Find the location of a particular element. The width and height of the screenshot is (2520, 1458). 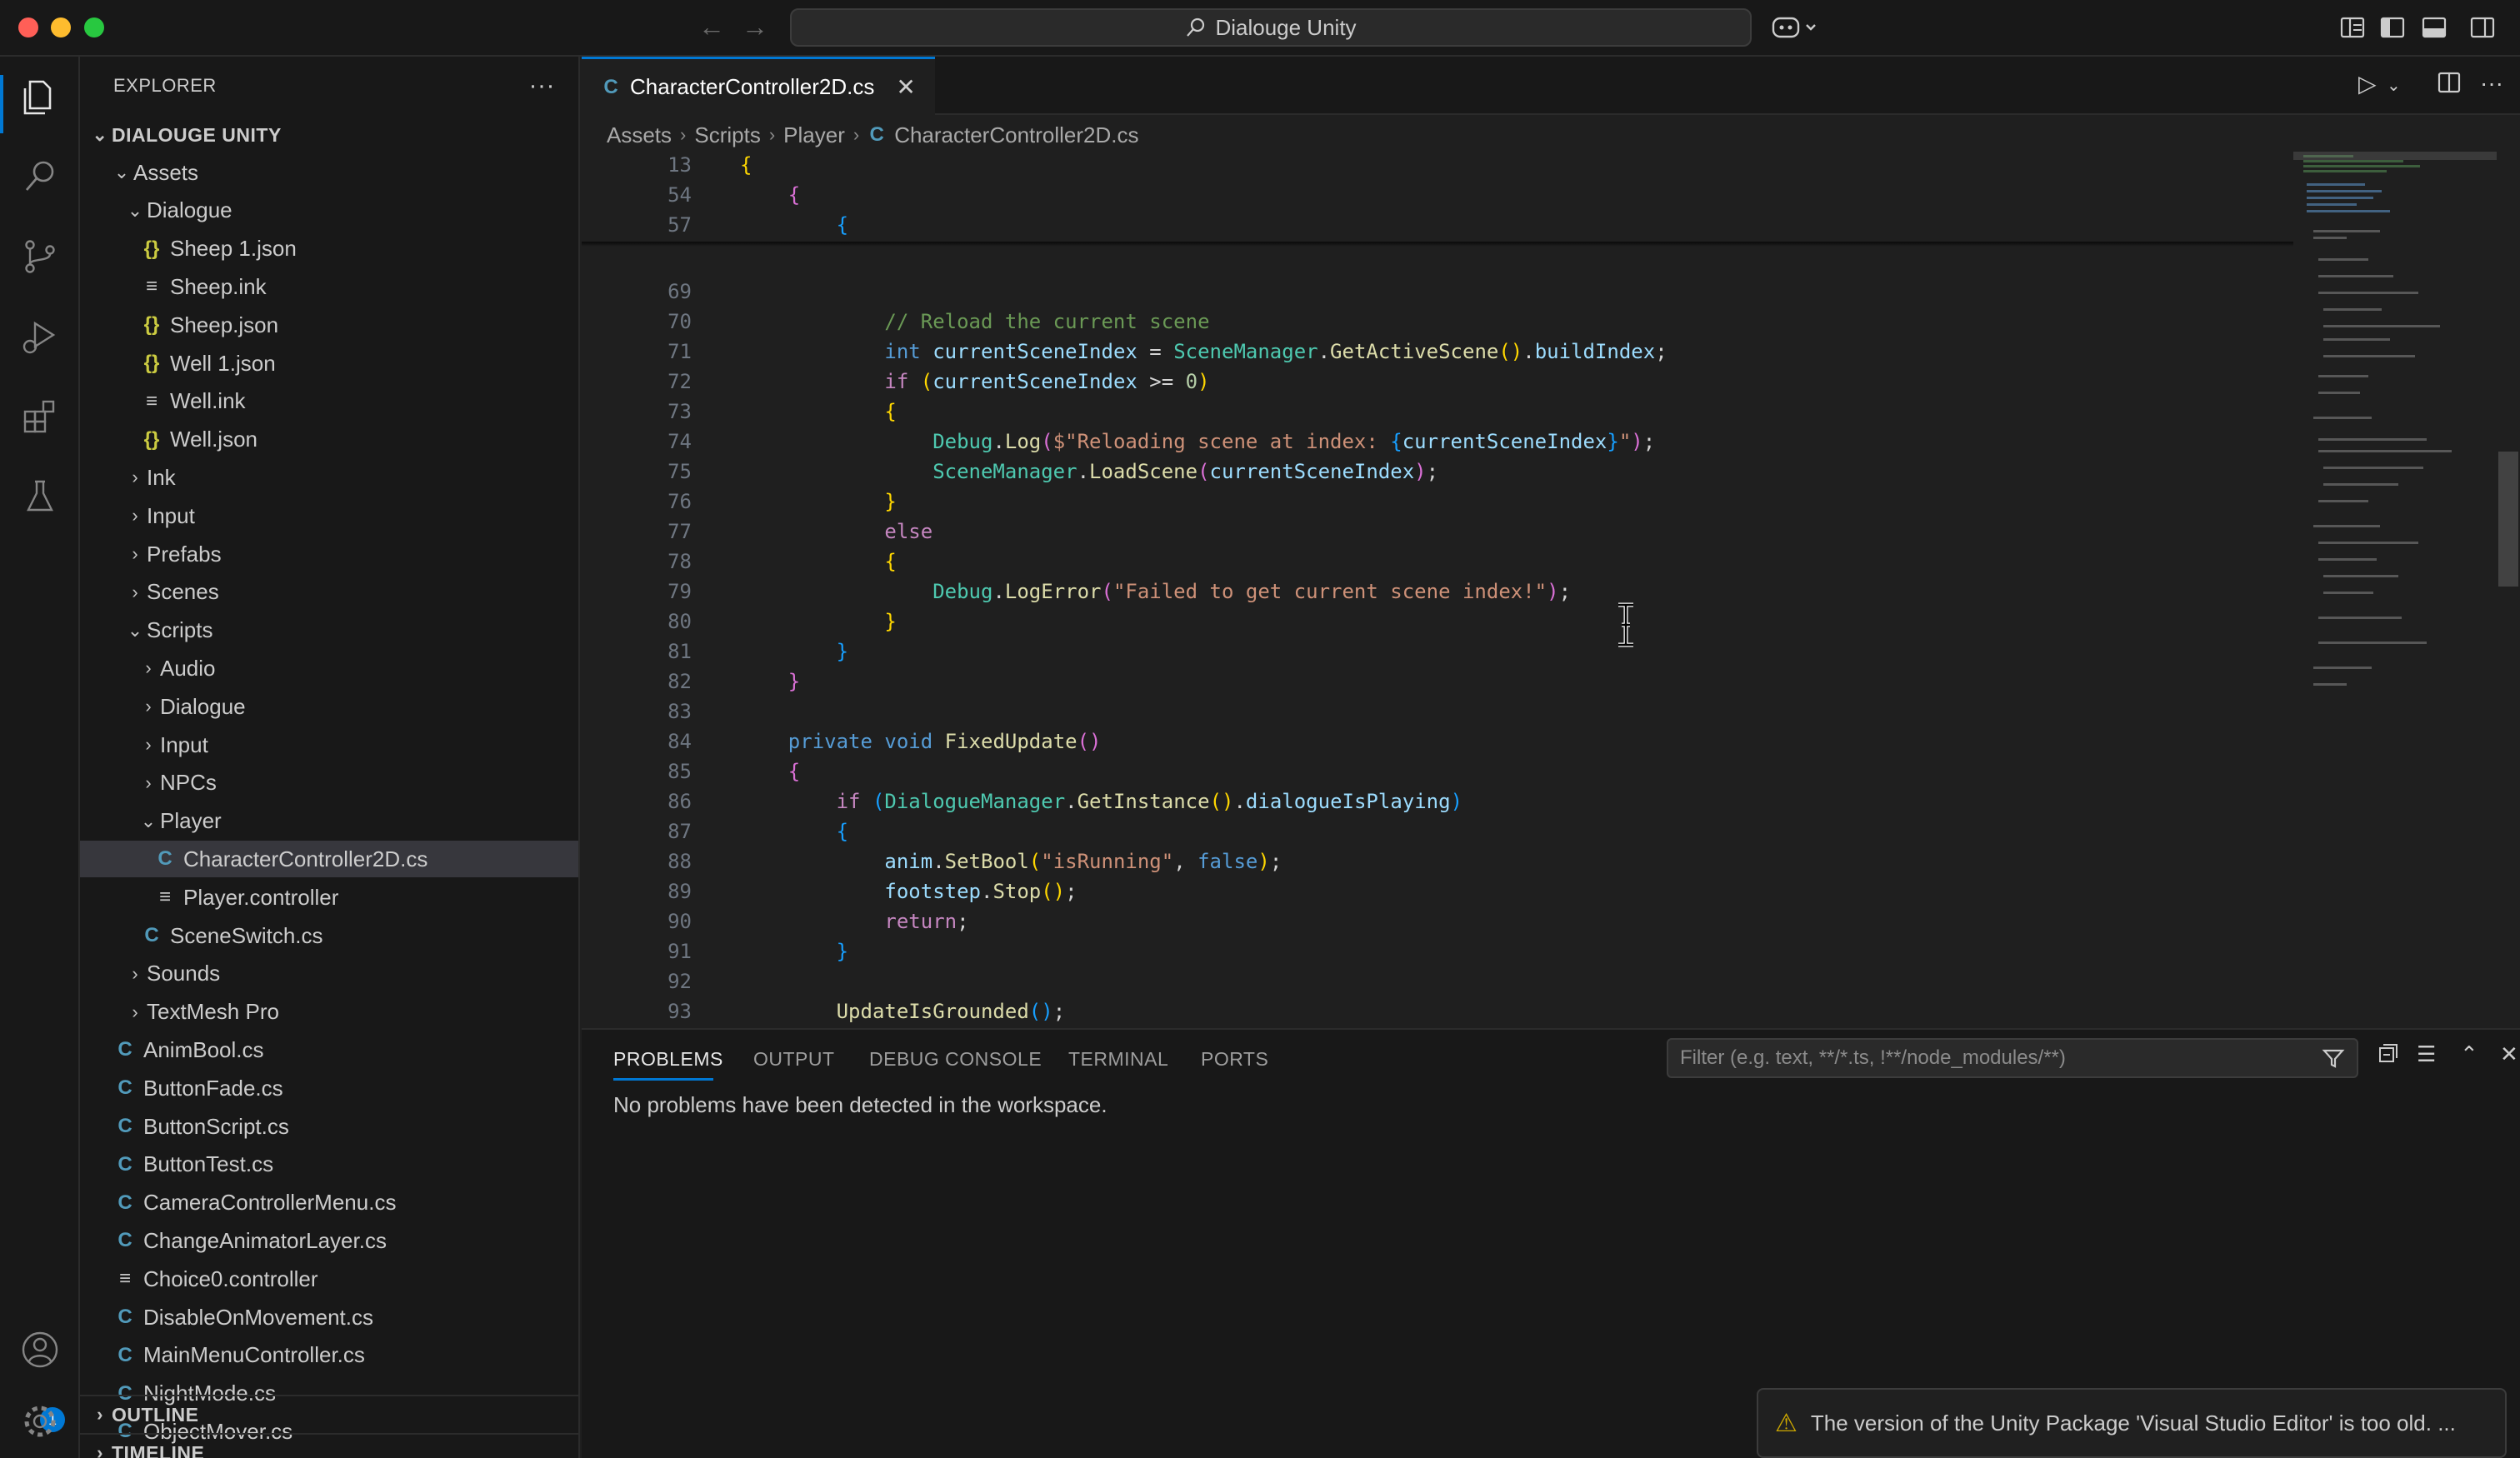

extensions-icon is located at coordinates (40, 416).